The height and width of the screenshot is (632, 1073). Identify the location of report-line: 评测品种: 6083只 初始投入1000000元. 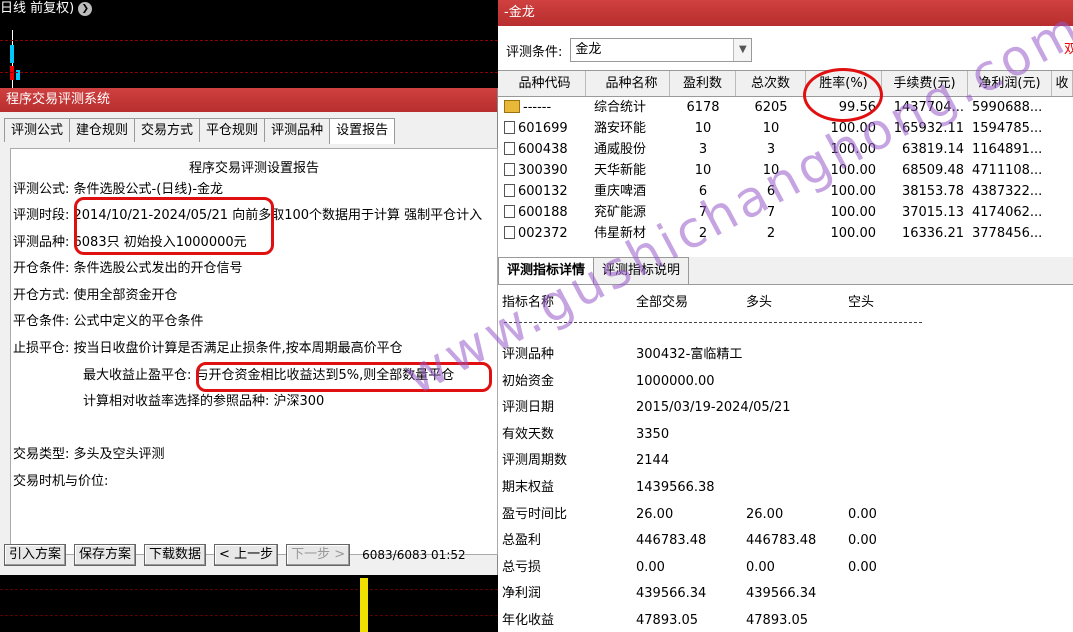
(130, 242).